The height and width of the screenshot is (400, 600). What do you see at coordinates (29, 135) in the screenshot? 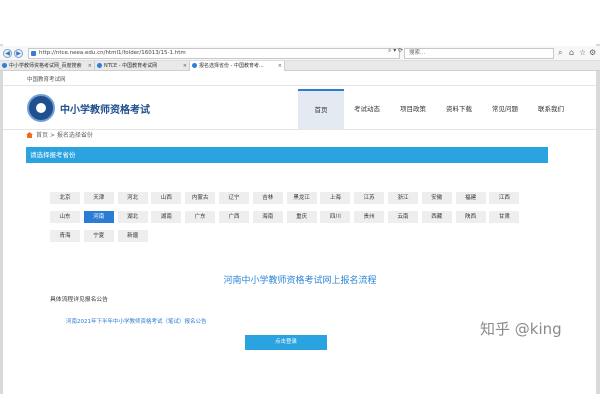
I see `home-breadcrumb-icon` at bounding box center [29, 135].